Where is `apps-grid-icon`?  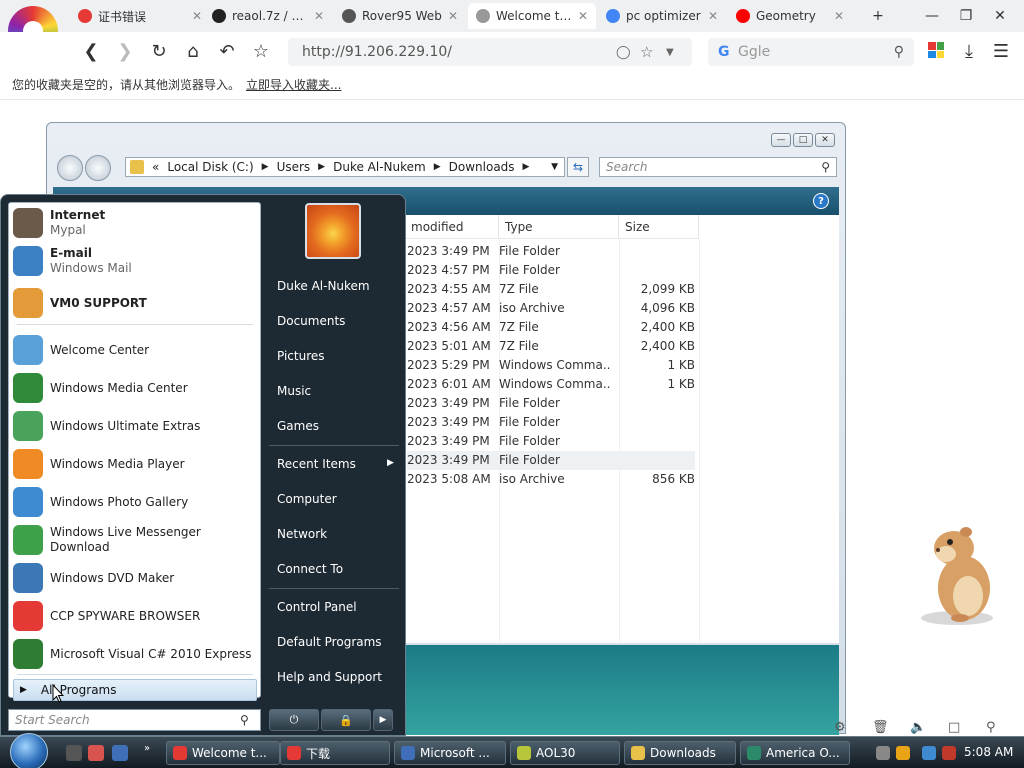
apps-grid-icon is located at coordinates (936, 50).